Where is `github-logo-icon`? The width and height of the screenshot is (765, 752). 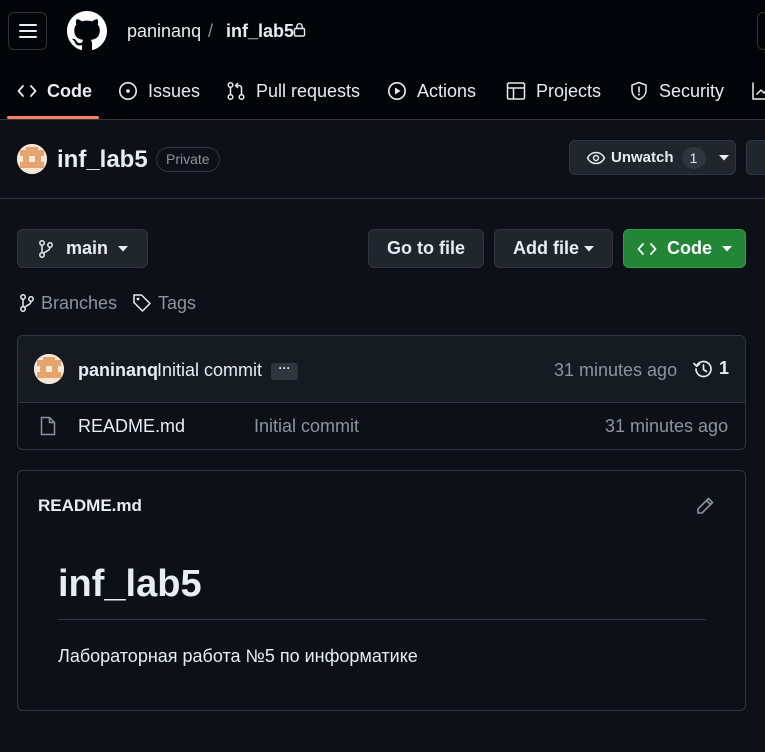
github-logo-icon is located at coordinates (87, 31).